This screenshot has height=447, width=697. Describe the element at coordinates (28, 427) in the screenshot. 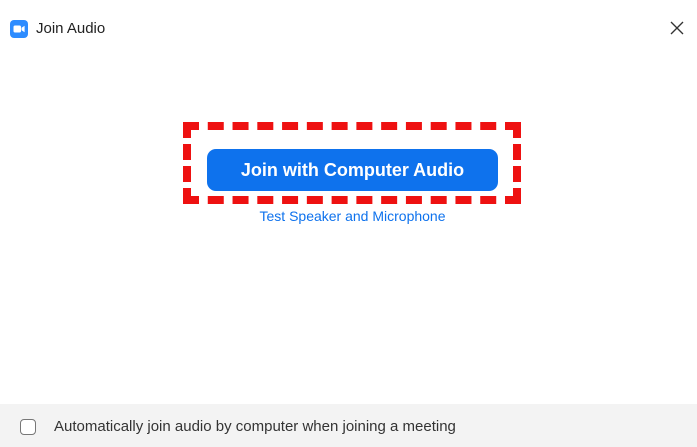

I see `auto-join-checkbox` at that location.